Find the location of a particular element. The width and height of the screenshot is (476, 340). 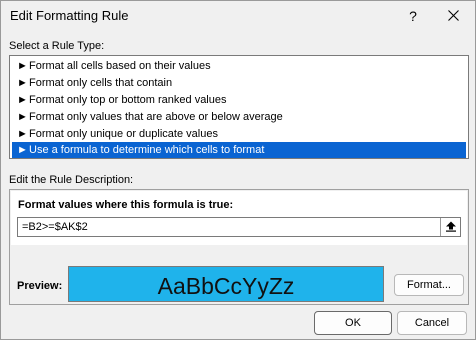

close-icon is located at coordinates (453, 15).